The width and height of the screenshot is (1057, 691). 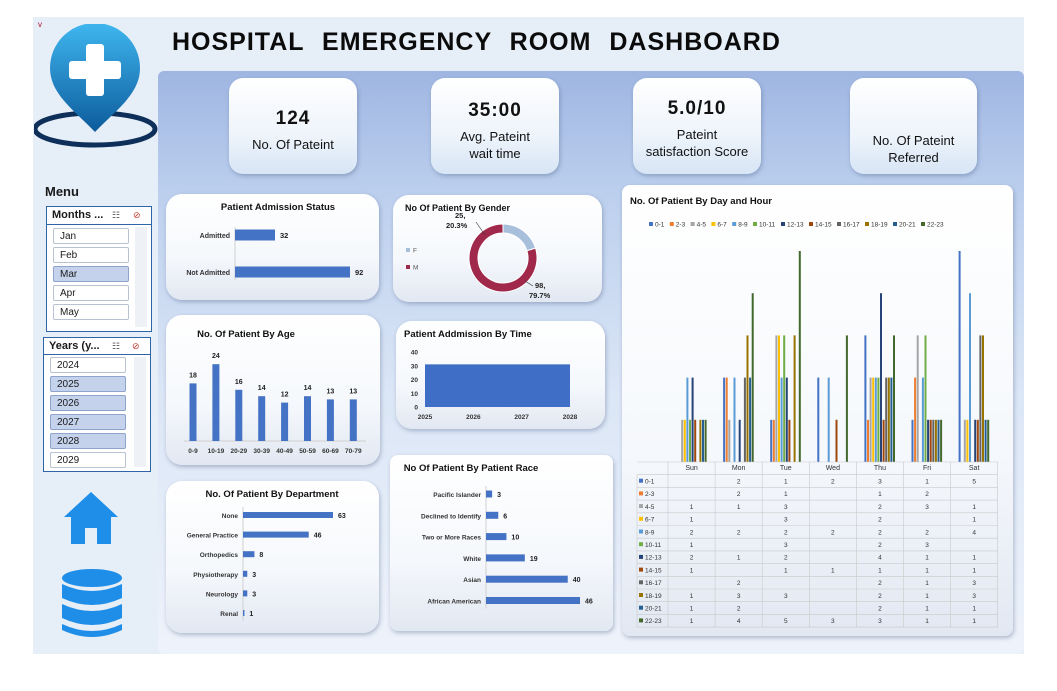 I want to click on category-label: General Practice, so click(x=213, y=536).